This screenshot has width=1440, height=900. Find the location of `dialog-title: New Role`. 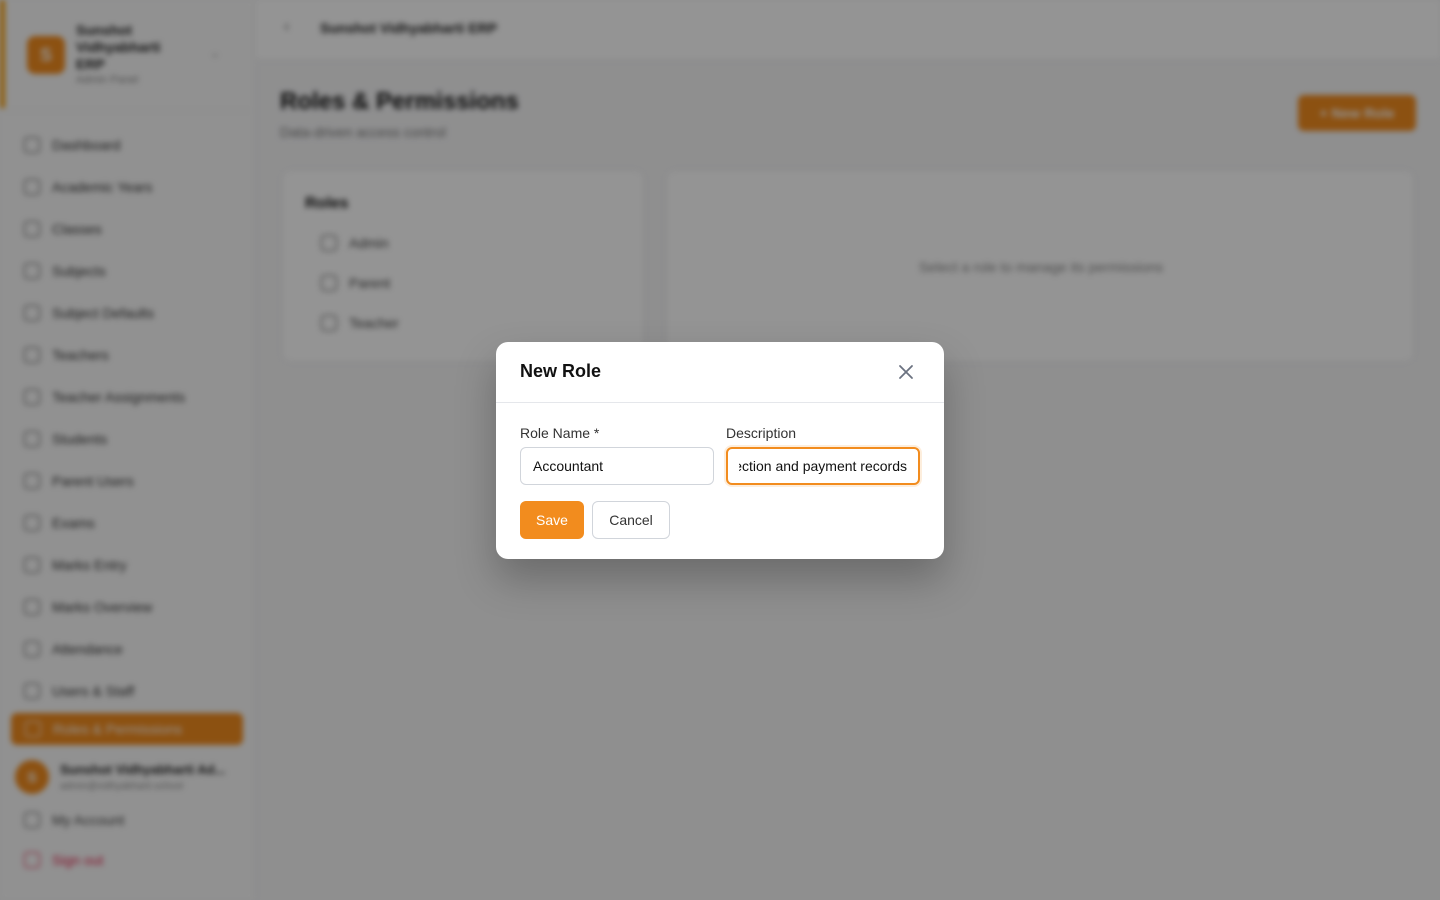

dialog-title: New Role is located at coordinates (561, 371).